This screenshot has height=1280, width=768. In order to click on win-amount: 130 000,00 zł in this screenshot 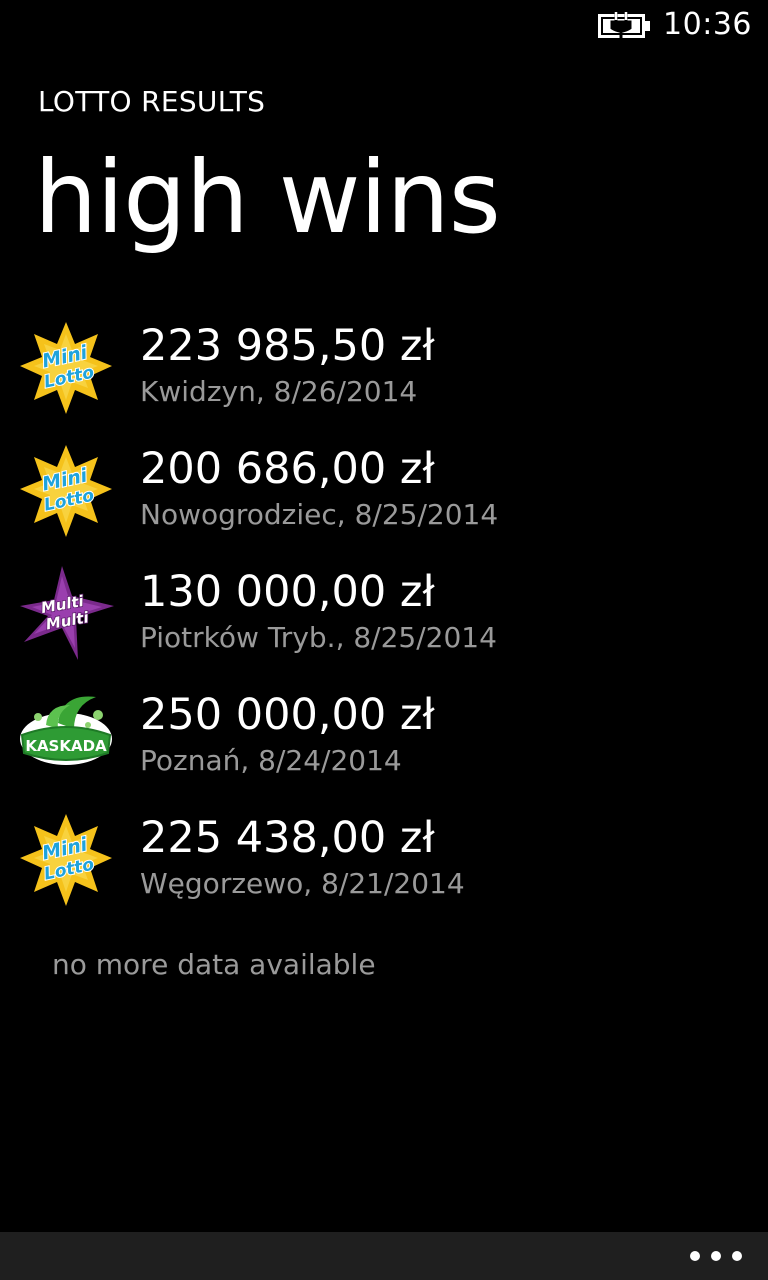, I will do `click(287, 592)`.